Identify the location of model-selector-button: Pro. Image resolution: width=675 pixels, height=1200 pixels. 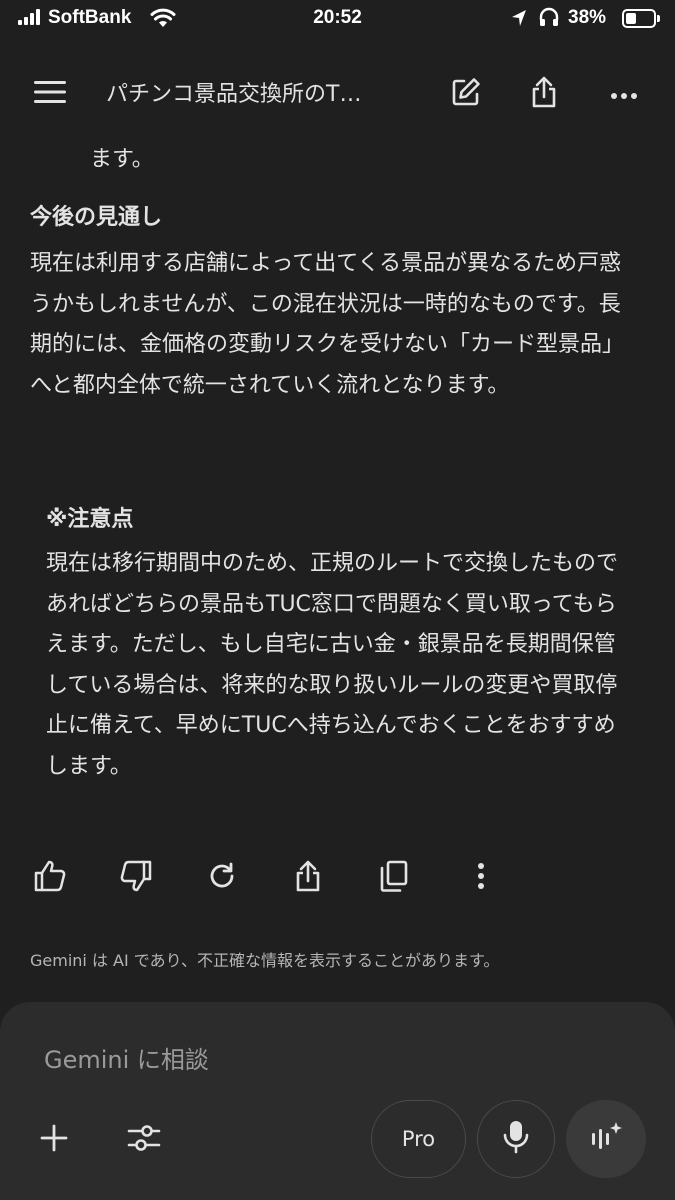
(418, 1139).